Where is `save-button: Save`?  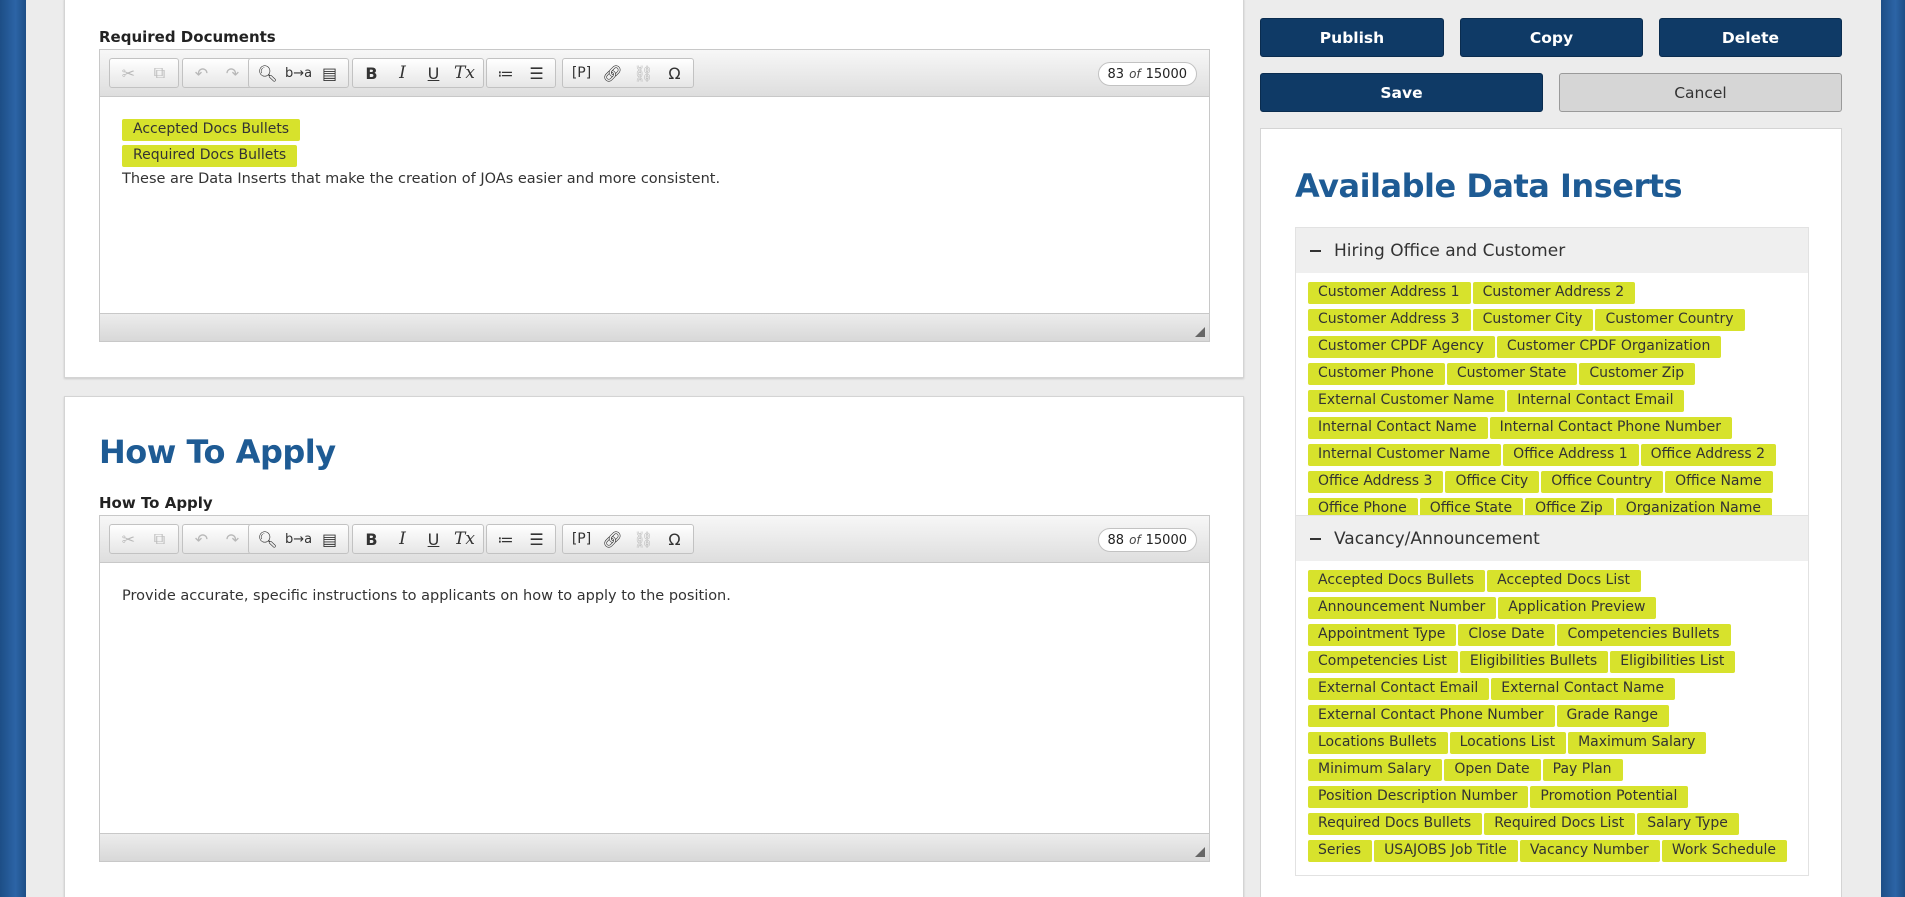 save-button: Save is located at coordinates (1401, 92).